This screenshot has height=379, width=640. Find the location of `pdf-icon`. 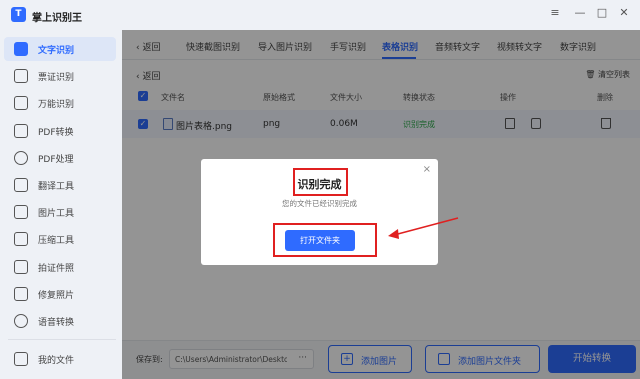

pdf-icon is located at coordinates (21, 131).